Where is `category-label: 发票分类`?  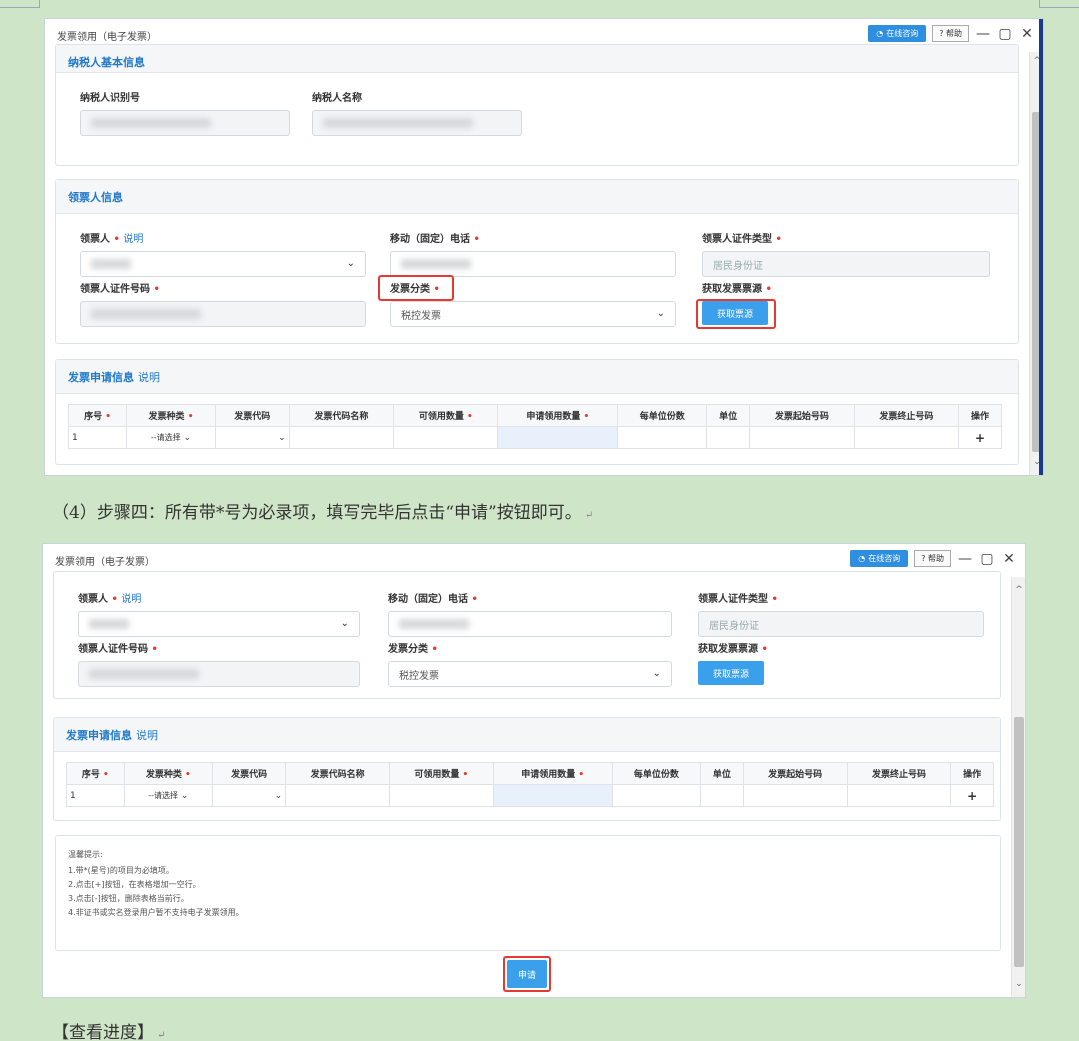
category-label: 发票分类 is located at coordinates (408, 649).